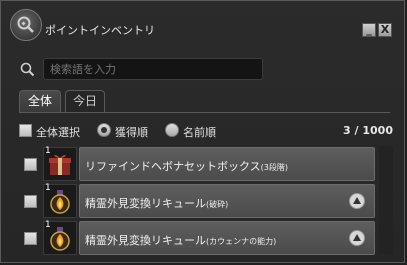 Image resolution: width=407 pixels, height=265 pixels. What do you see at coordinates (172, 130) in the screenshot?
I see `sort-name-radio` at bounding box center [172, 130].